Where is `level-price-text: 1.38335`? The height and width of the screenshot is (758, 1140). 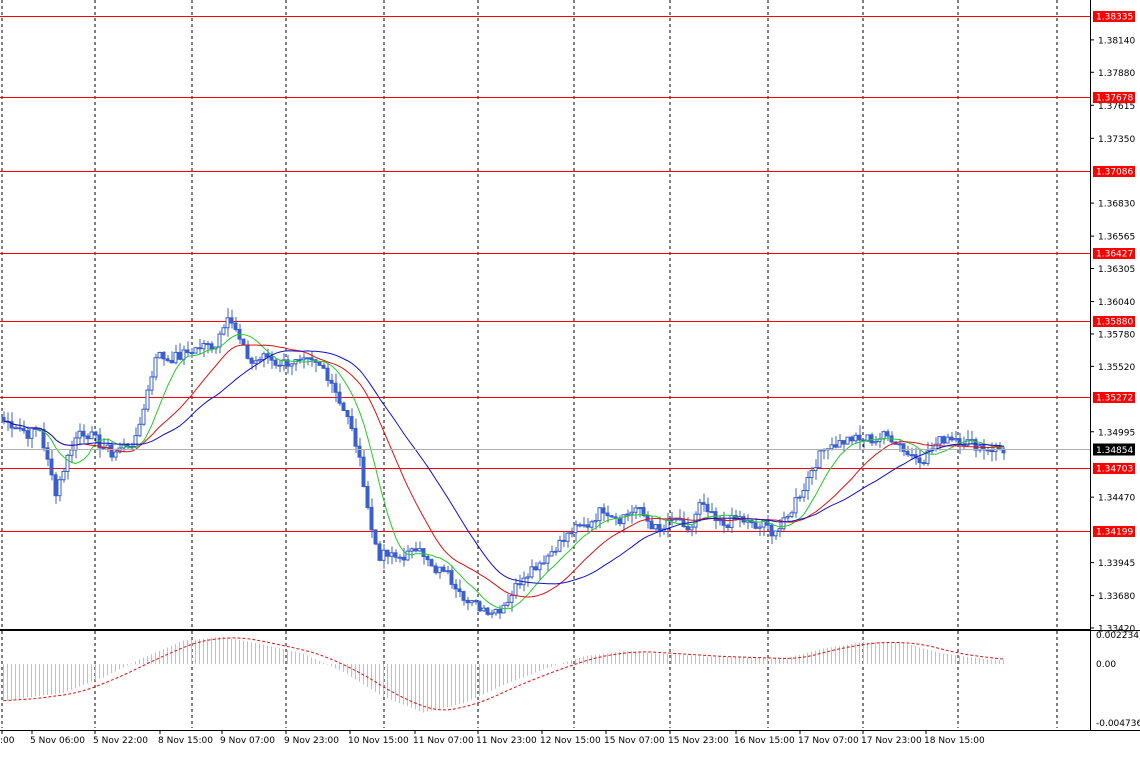 level-price-text: 1.38335 is located at coordinates (1114, 18).